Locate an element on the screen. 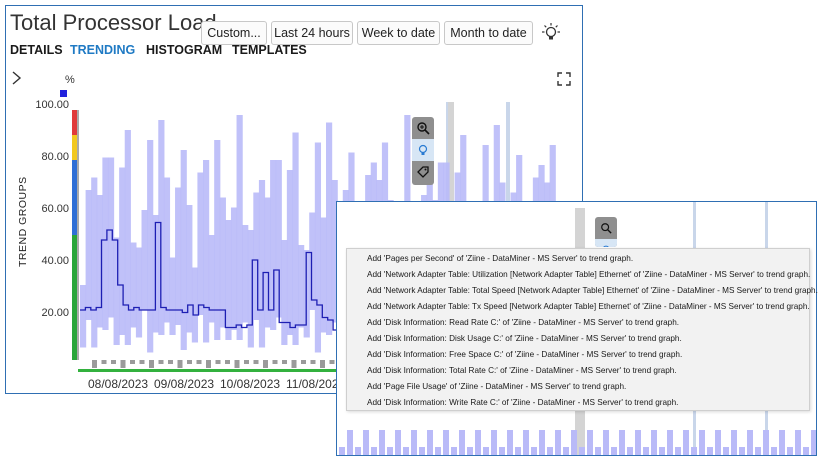 This screenshot has height=461, width=822. y-tick-label: 60.00 is located at coordinates (55, 209).